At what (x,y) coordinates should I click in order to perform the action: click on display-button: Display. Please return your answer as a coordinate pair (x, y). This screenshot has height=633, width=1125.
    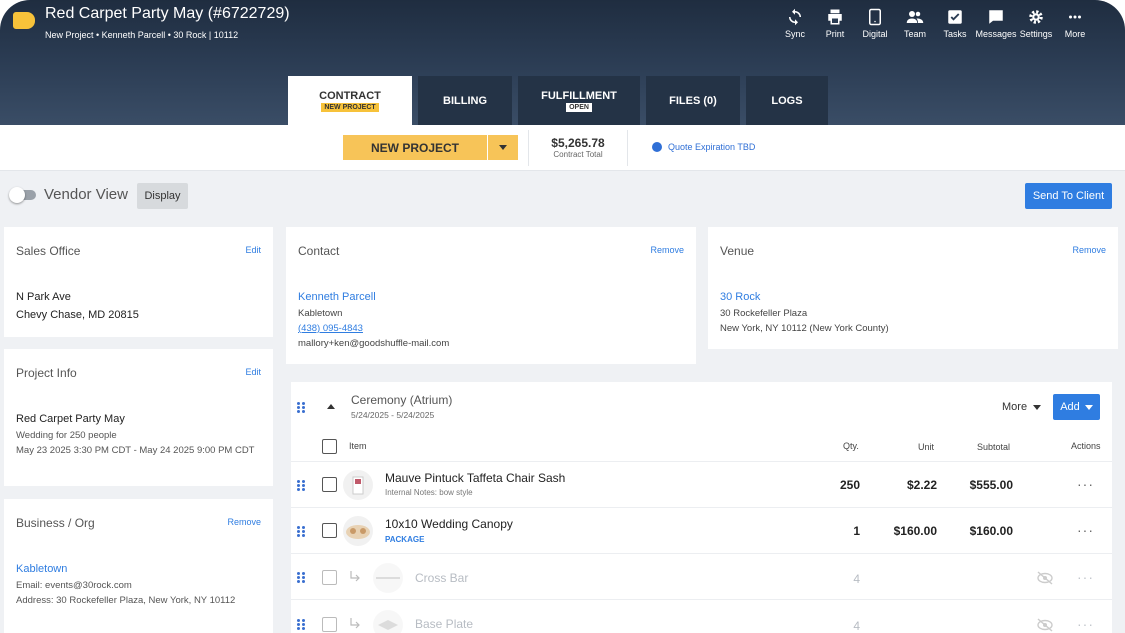
    Looking at the image, I should click on (162, 196).